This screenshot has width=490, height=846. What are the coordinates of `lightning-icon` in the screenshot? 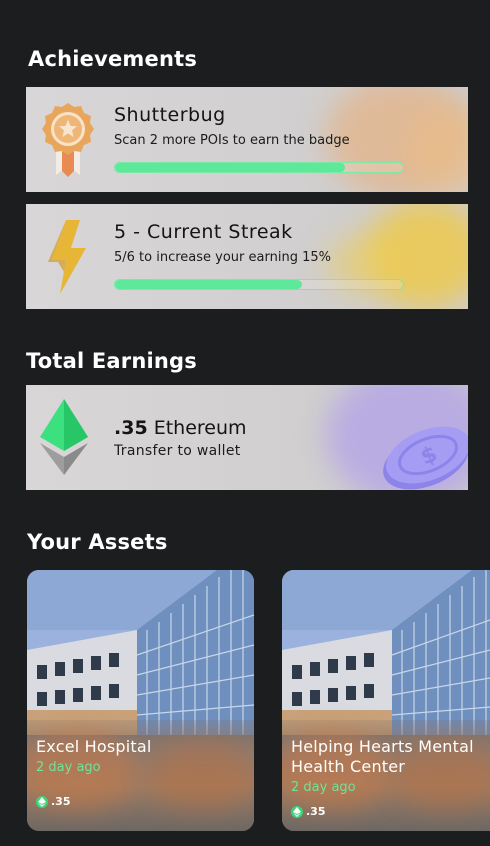 It's located at (67, 257).